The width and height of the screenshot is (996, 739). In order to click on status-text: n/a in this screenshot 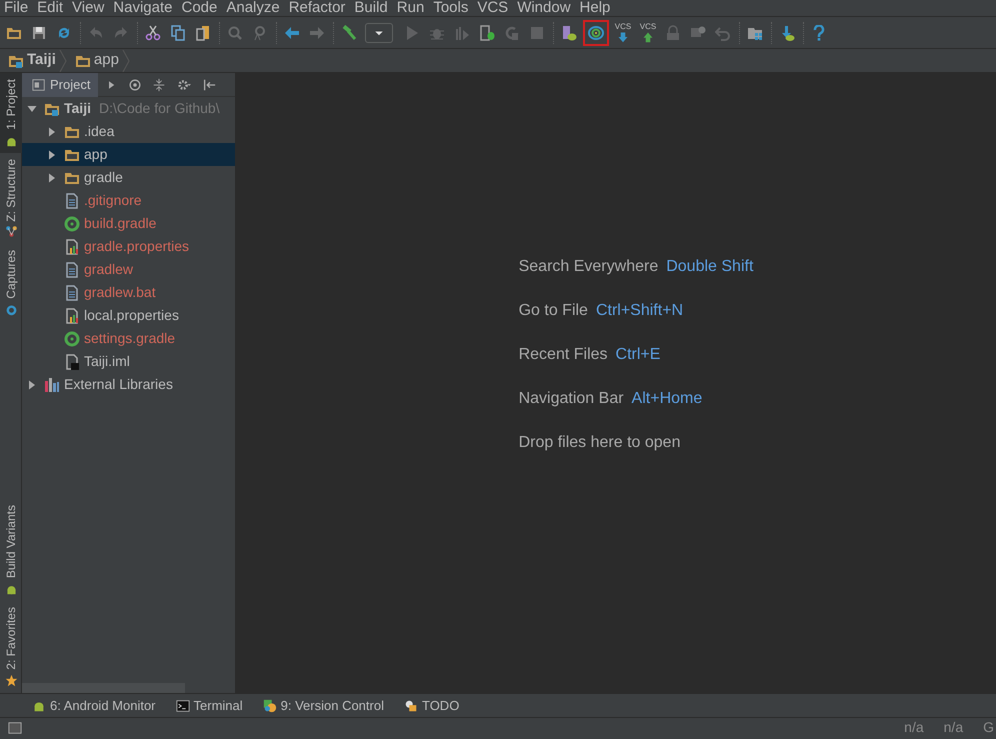, I will do `click(914, 727)`.